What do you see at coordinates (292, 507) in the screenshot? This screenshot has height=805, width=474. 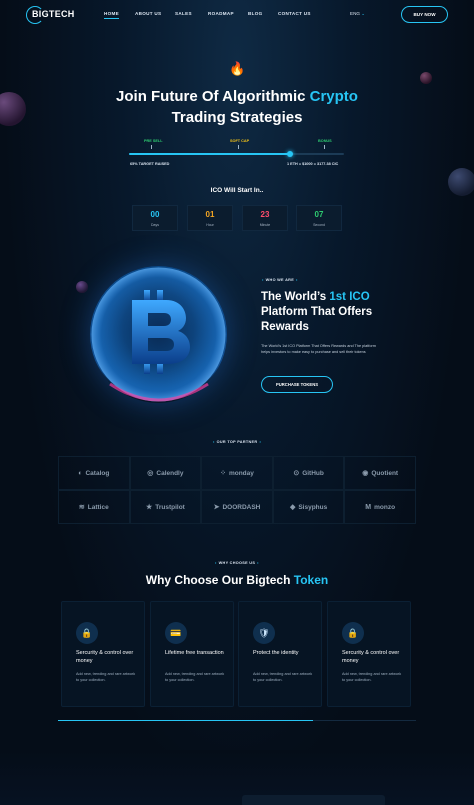 I see `partner-icon: ◆` at bounding box center [292, 507].